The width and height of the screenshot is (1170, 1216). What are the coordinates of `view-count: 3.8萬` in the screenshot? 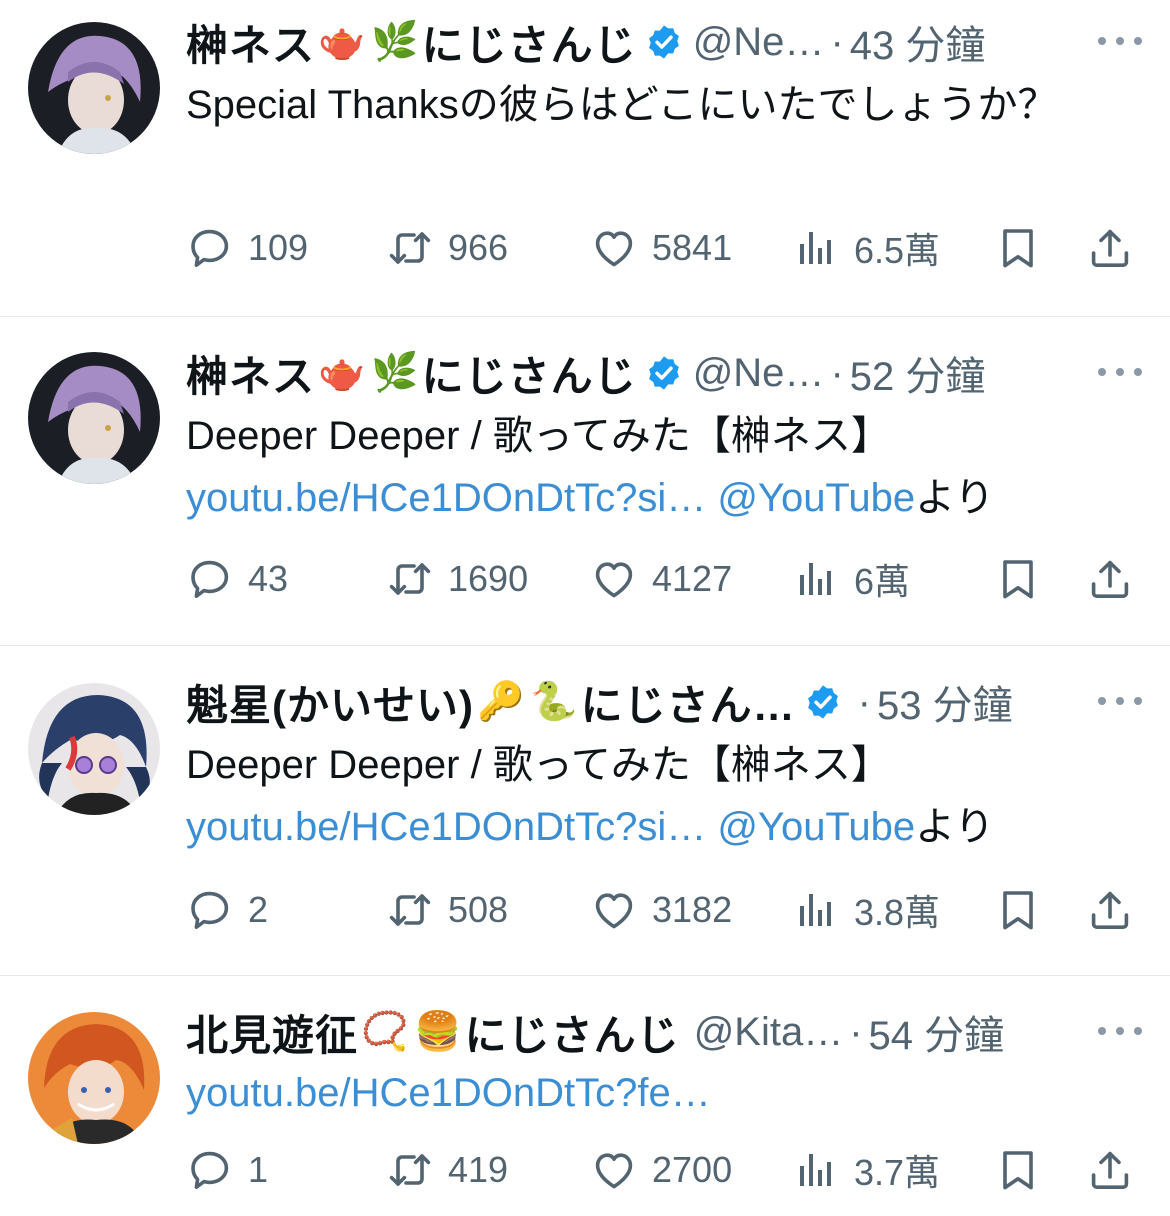 It's located at (897, 912).